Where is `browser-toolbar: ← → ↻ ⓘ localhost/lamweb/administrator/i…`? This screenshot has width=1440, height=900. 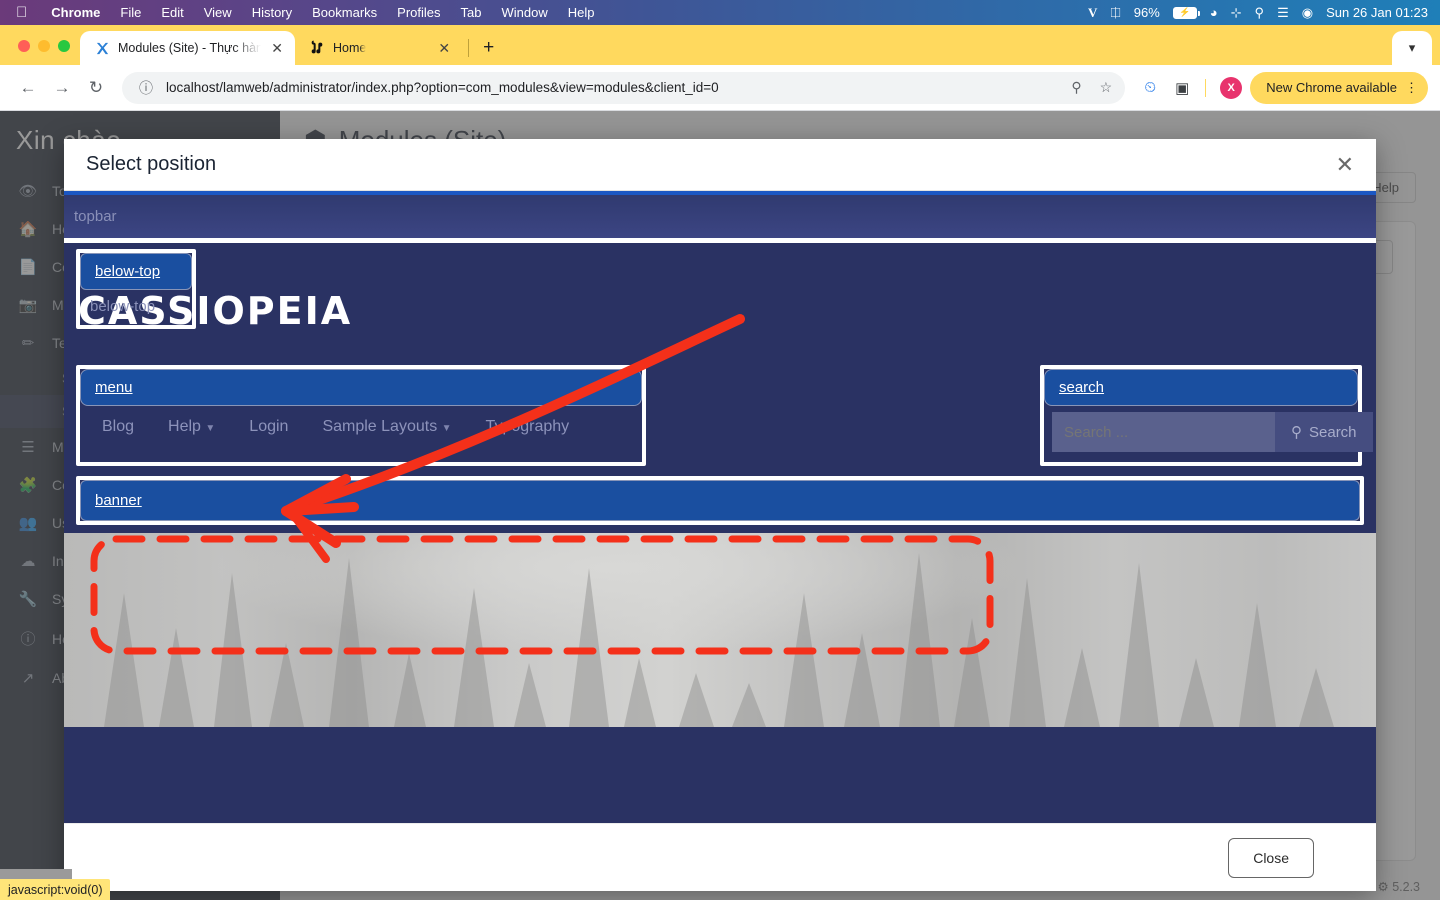 browser-toolbar: ← → ↻ ⓘ localhost/lamweb/administrator/i… is located at coordinates (720, 88).